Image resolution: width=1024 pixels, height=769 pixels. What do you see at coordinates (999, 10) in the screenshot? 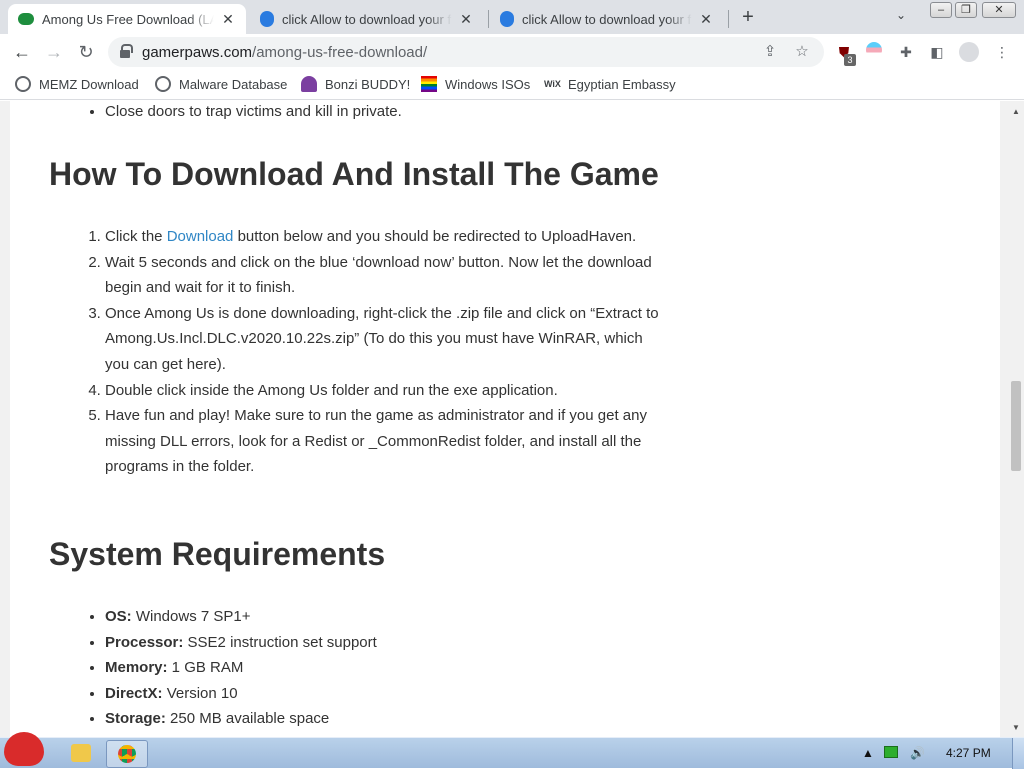
I see `close-window-button: ✕` at bounding box center [999, 10].